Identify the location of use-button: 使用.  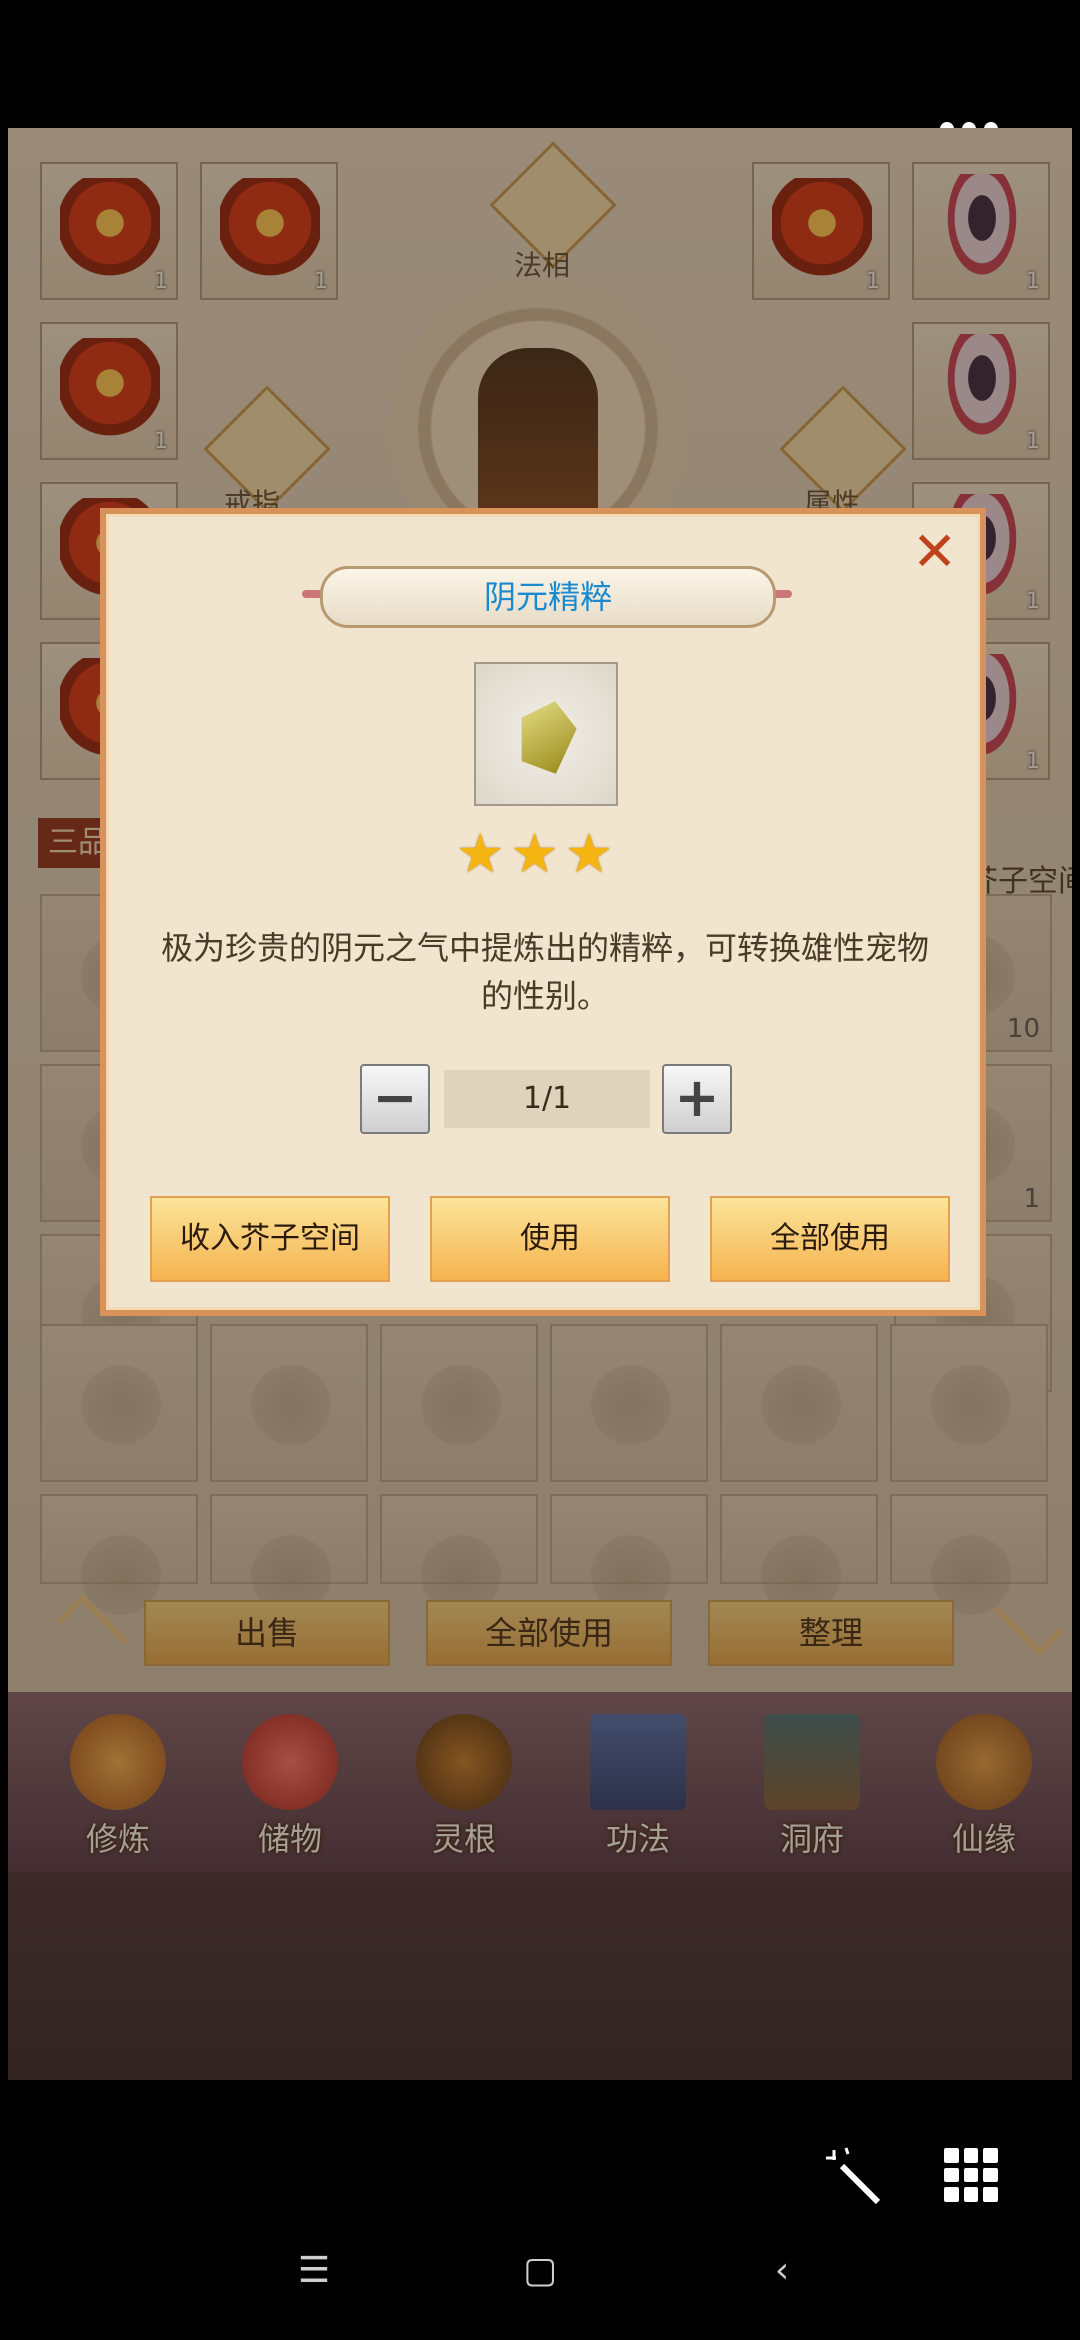
(550, 1239).